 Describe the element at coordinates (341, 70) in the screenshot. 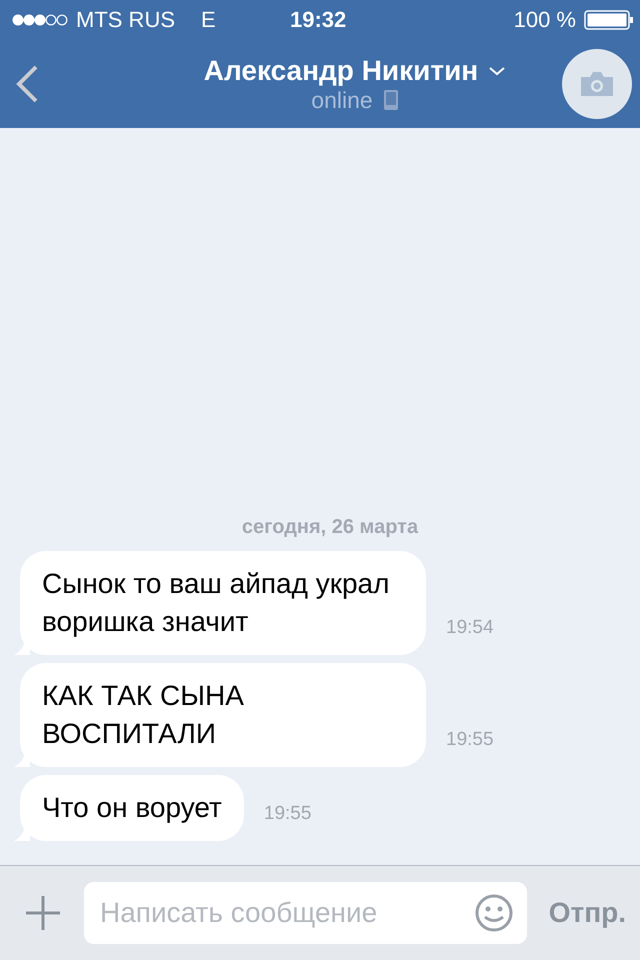

I see `contact-name: Александр Никитин` at that location.